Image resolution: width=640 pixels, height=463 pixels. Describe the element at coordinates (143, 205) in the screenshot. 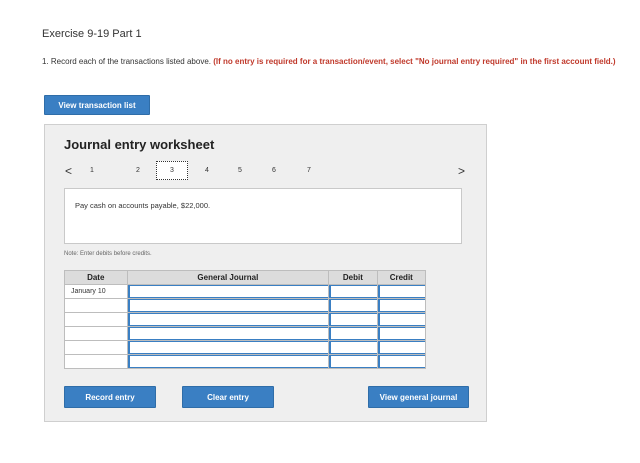

I see `transaction-description: Pay cash on accounts payable, $22,000.` at that location.